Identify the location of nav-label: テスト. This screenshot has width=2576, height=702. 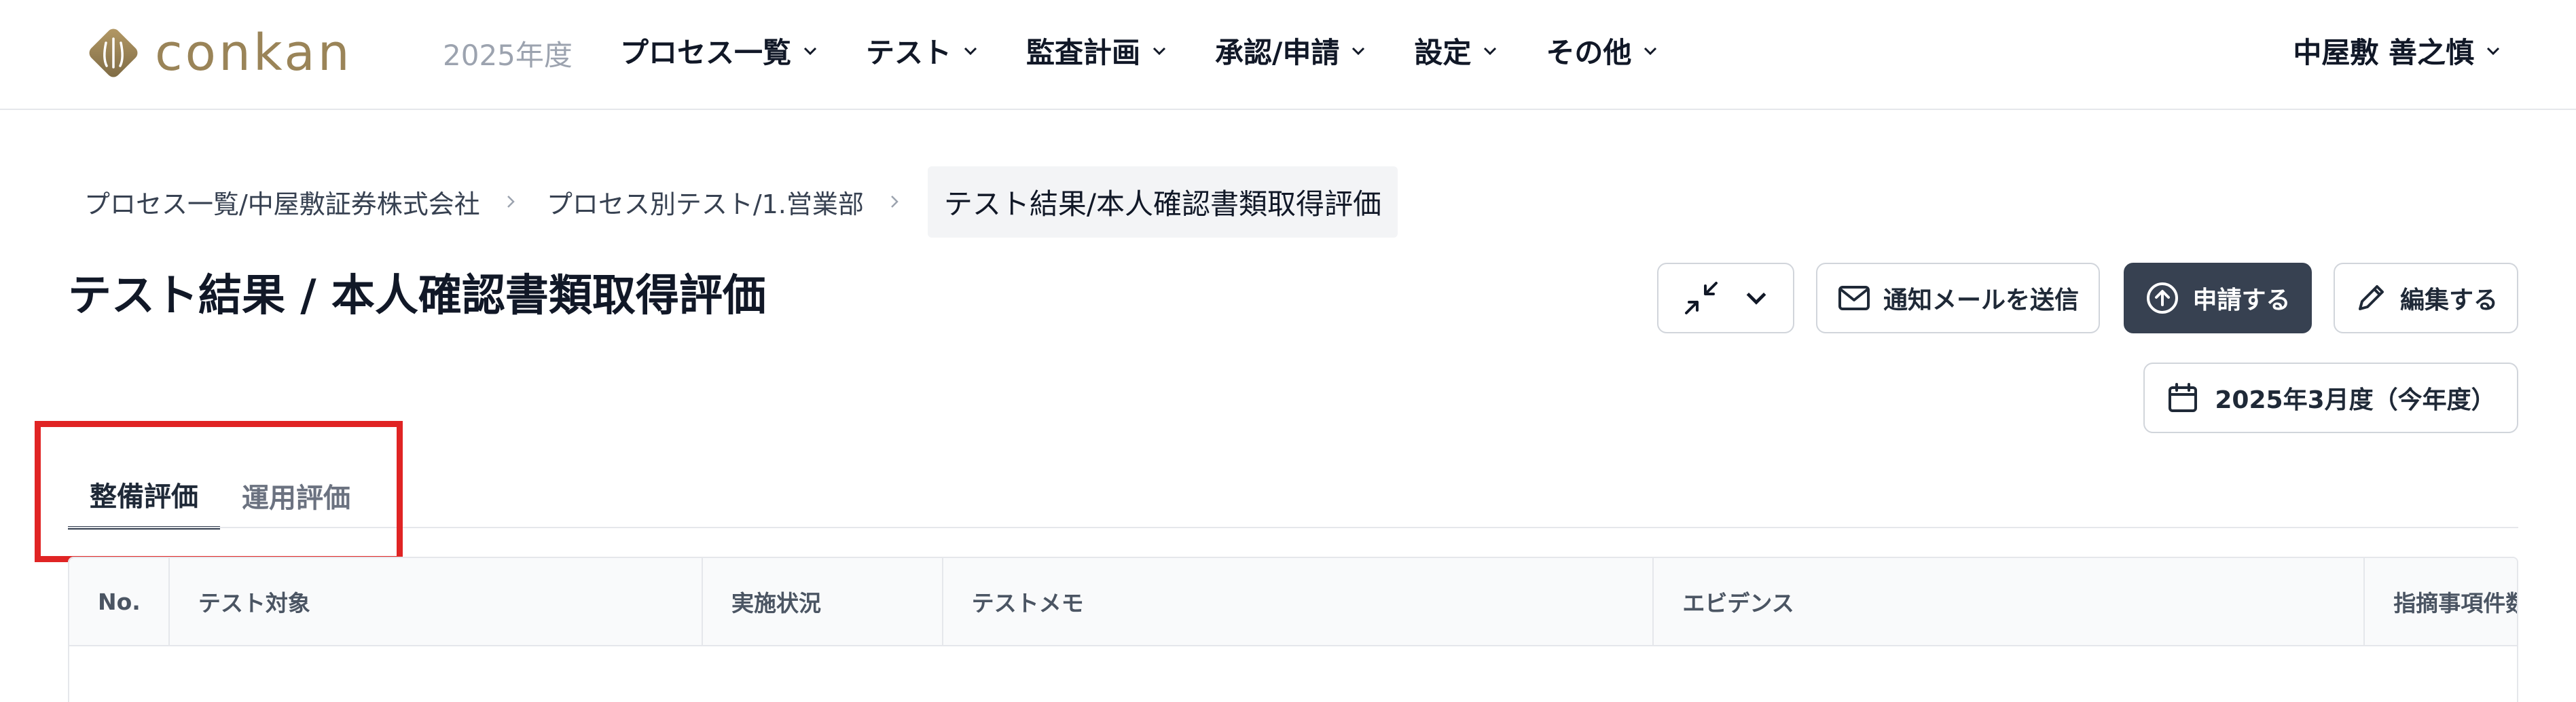
(909, 53).